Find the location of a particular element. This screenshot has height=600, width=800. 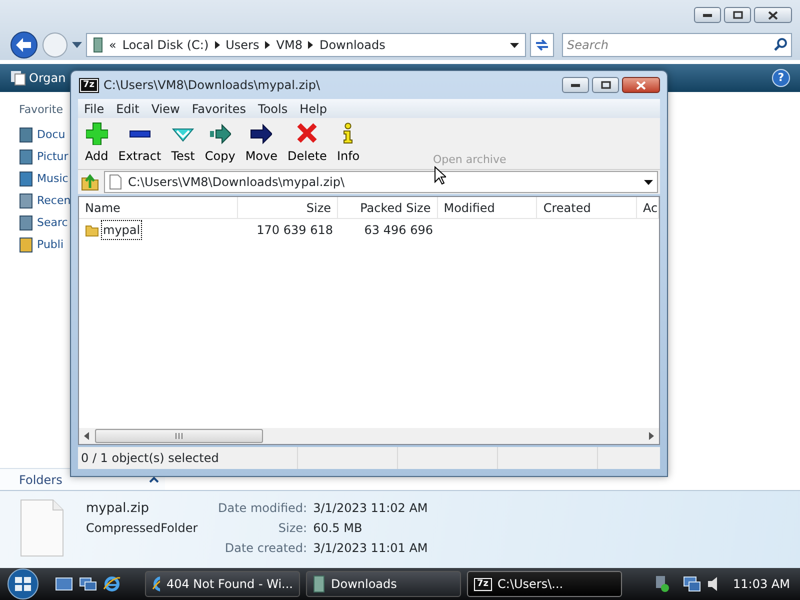

size-cell-text: 170 639 618 is located at coordinates (295, 230).